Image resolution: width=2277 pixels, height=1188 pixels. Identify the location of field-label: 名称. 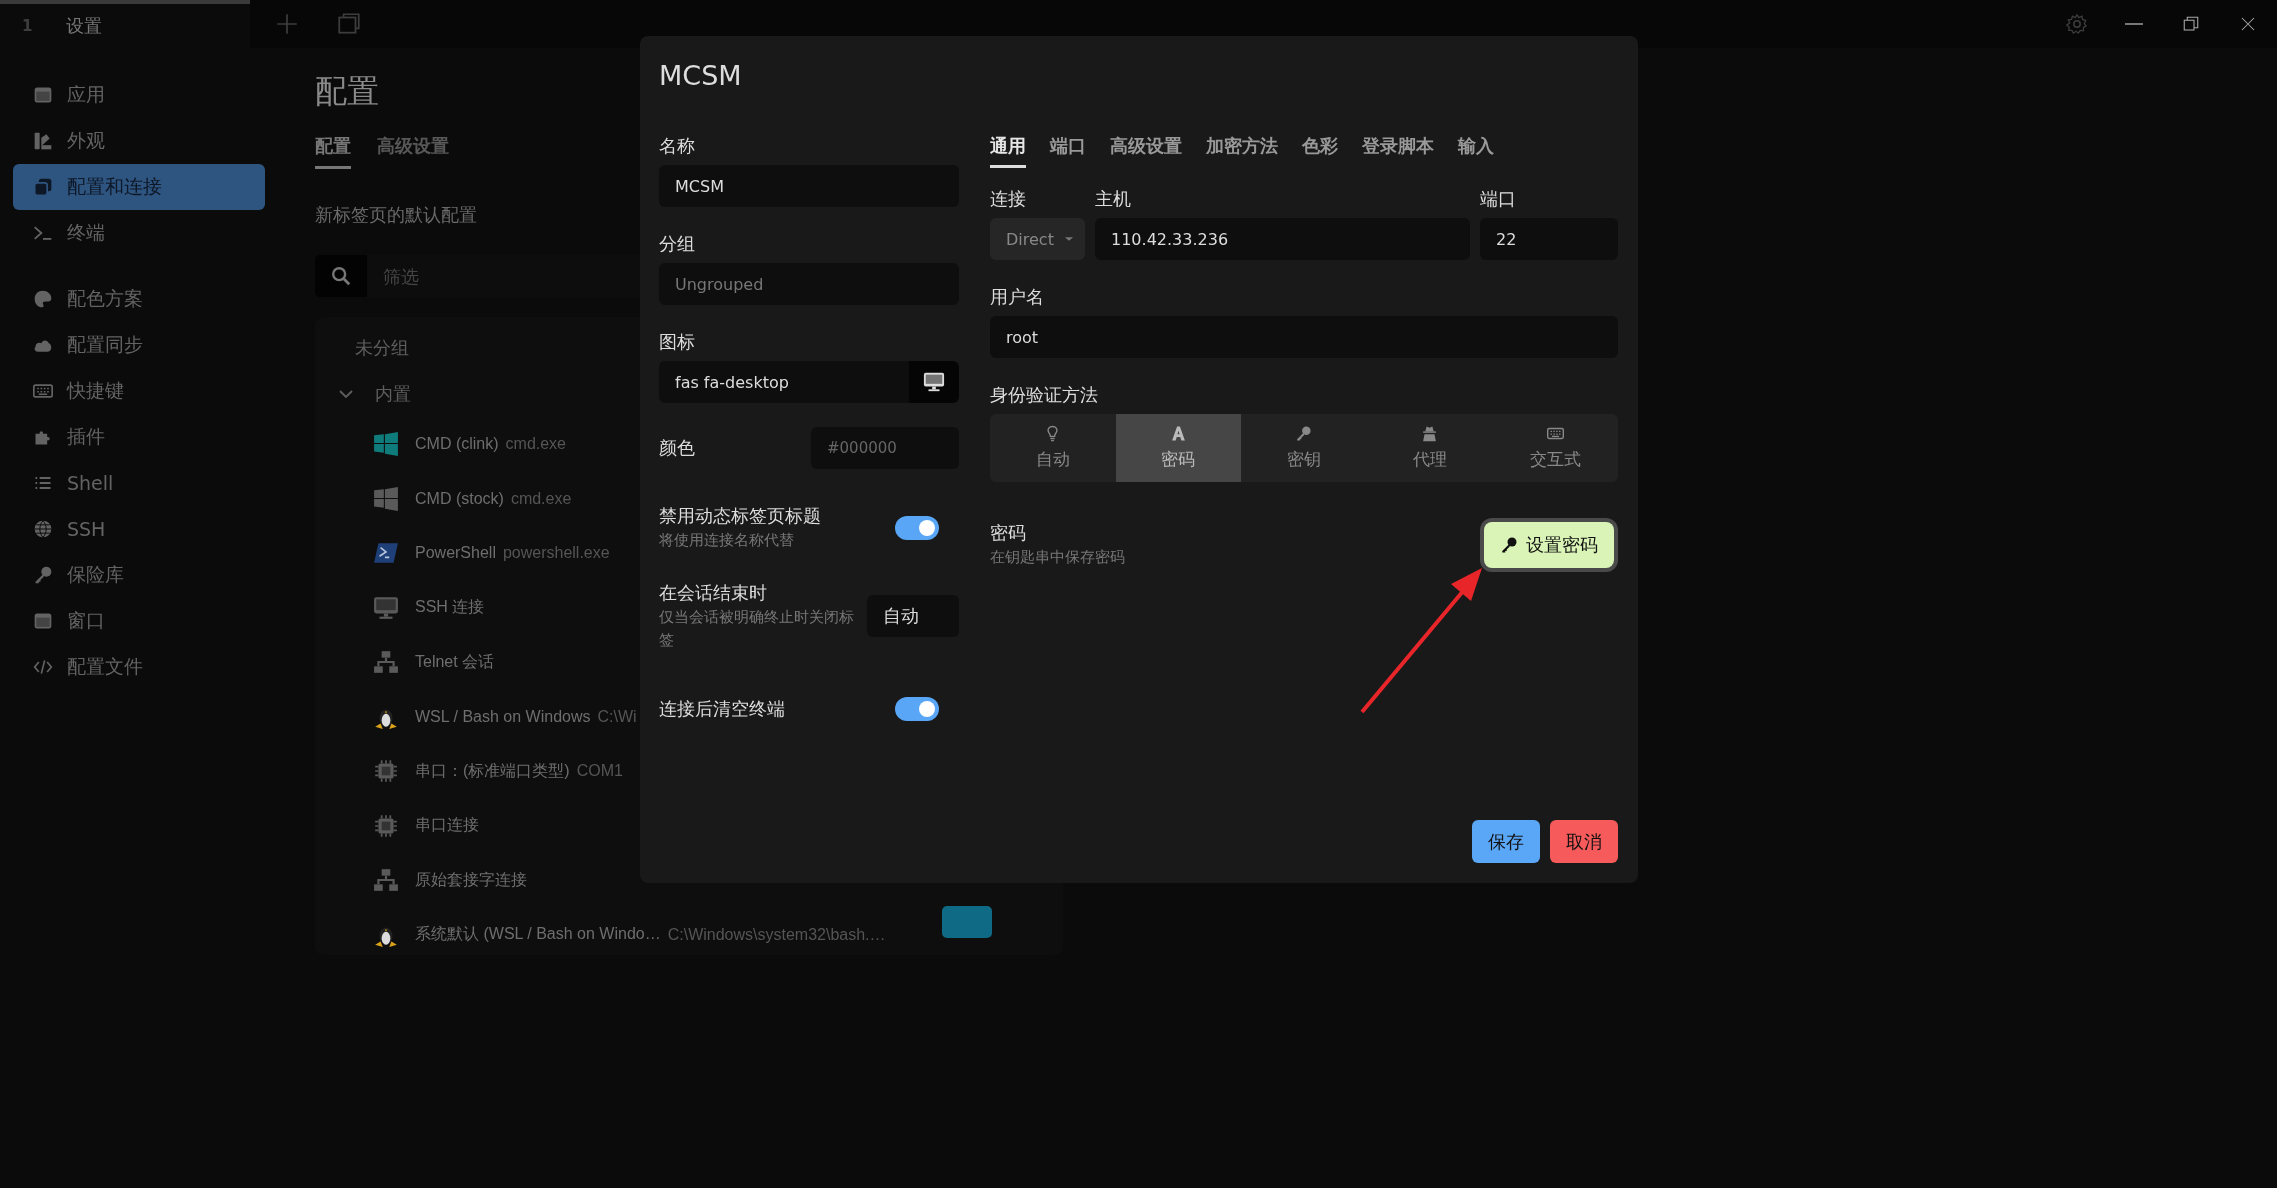
(677, 146).